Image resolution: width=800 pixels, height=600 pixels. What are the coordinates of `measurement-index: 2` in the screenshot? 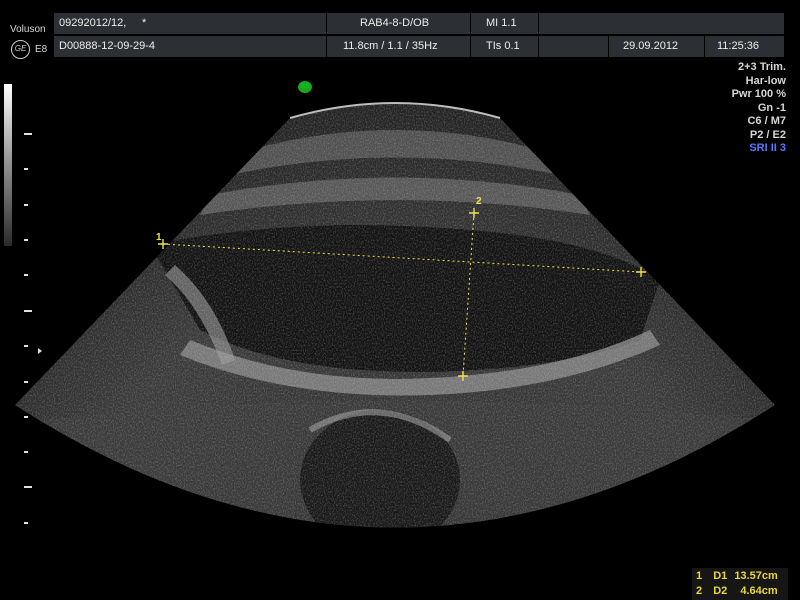 It's located at (699, 591).